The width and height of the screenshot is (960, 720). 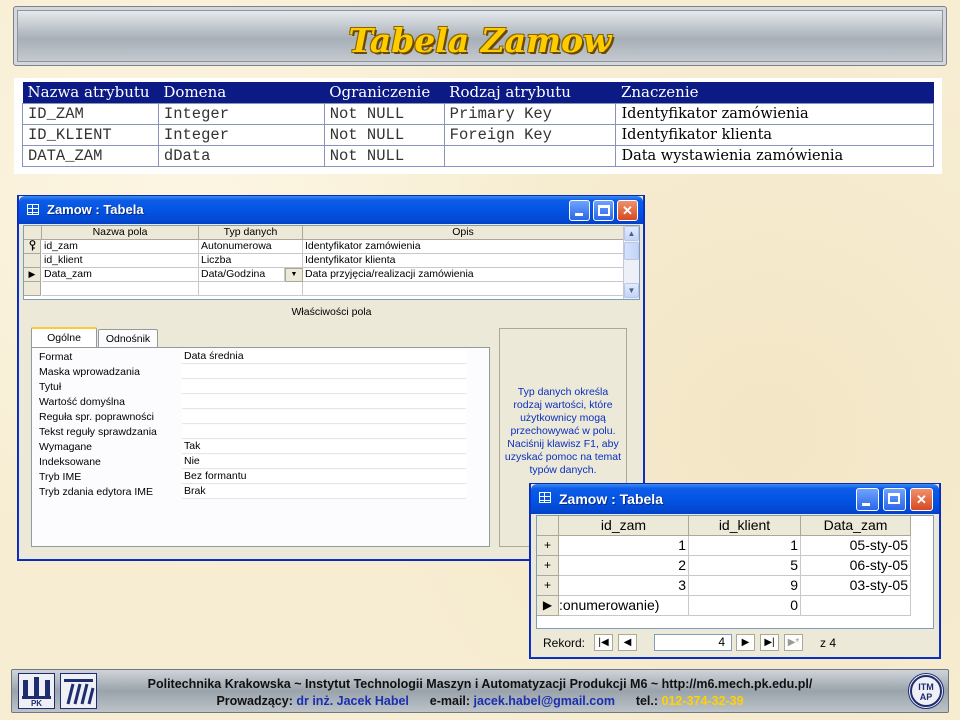 I want to click on cell-data-zam-new, so click(x=856, y=606).